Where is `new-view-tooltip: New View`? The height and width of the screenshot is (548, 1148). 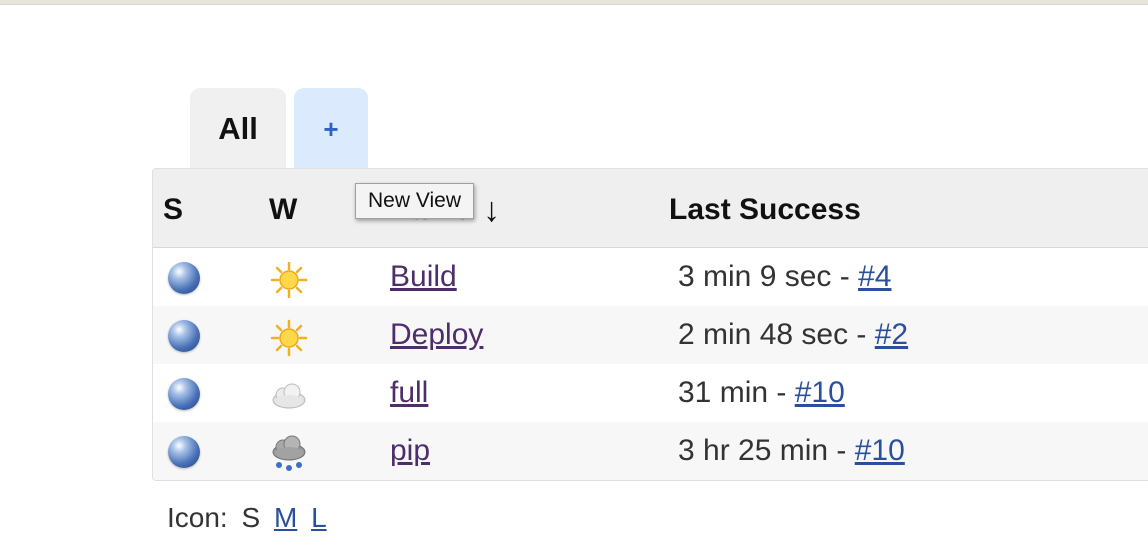 new-view-tooltip: New View is located at coordinates (414, 201).